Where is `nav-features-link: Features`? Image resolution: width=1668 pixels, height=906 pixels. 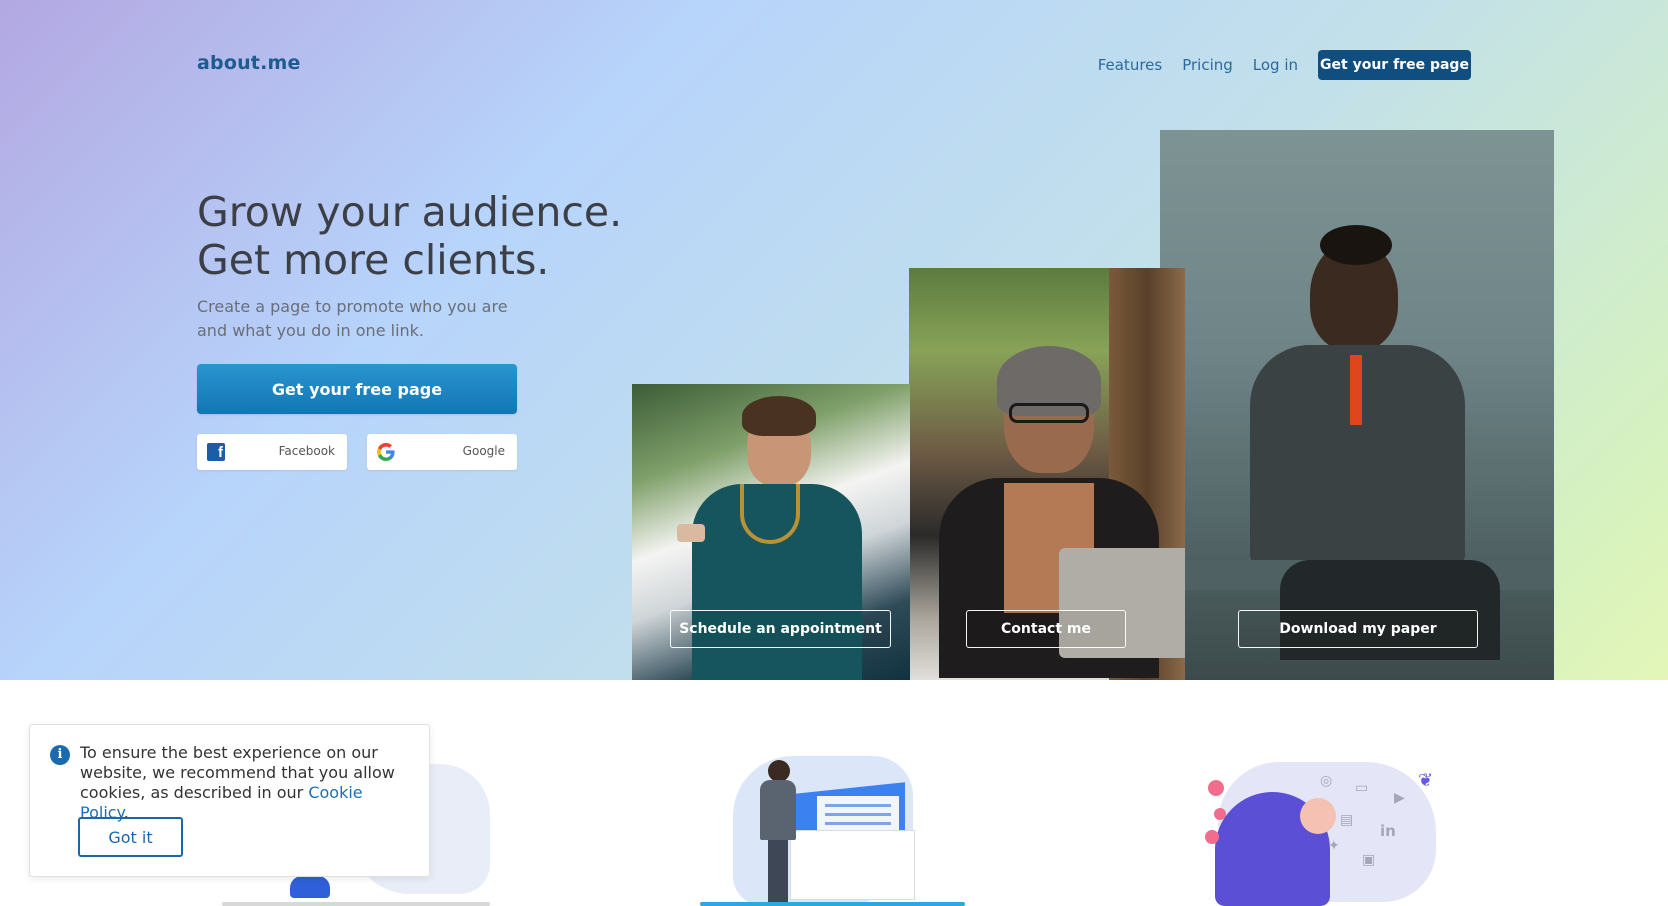 nav-features-link: Features is located at coordinates (1130, 65).